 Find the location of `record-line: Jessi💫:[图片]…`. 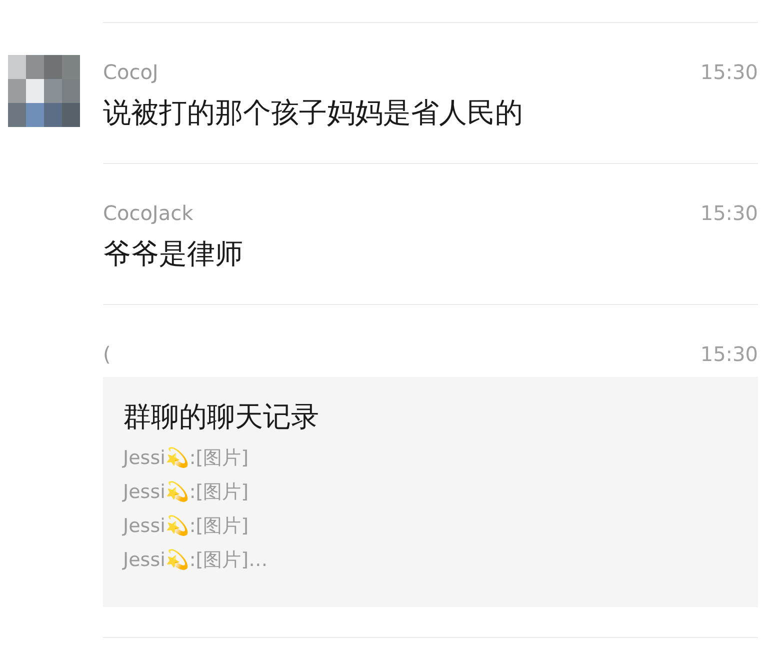

record-line: Jessi💫:[图片]… is located at coordinates (196, 560).